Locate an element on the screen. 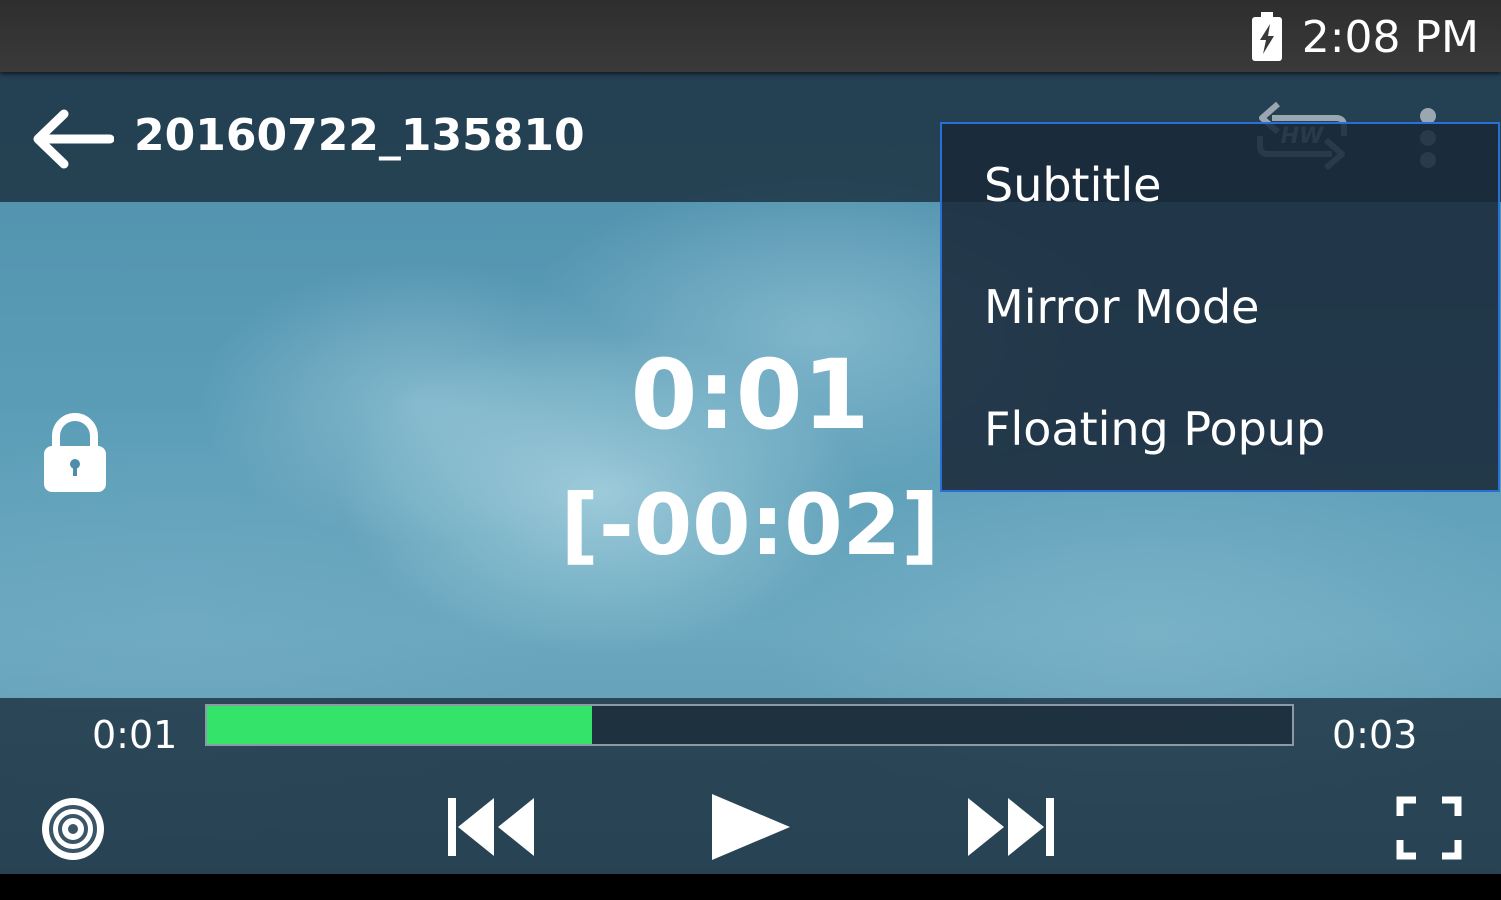 This screenshot has width=1501, height=900. skip-next-icon is located at coordinates (1010, 827).